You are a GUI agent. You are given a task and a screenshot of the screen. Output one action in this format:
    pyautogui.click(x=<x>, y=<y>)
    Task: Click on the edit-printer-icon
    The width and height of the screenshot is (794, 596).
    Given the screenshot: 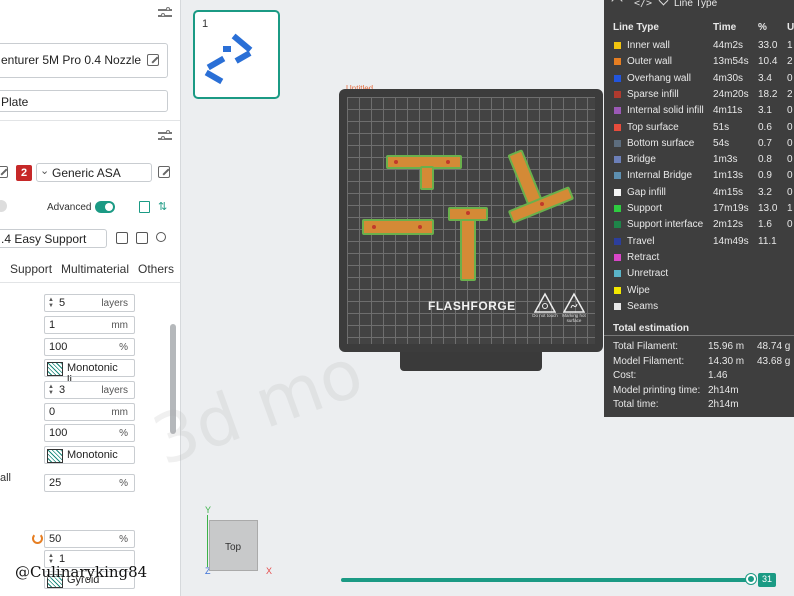 What is the action you would take?
    pyautogui.click(x=153, y=60)
    